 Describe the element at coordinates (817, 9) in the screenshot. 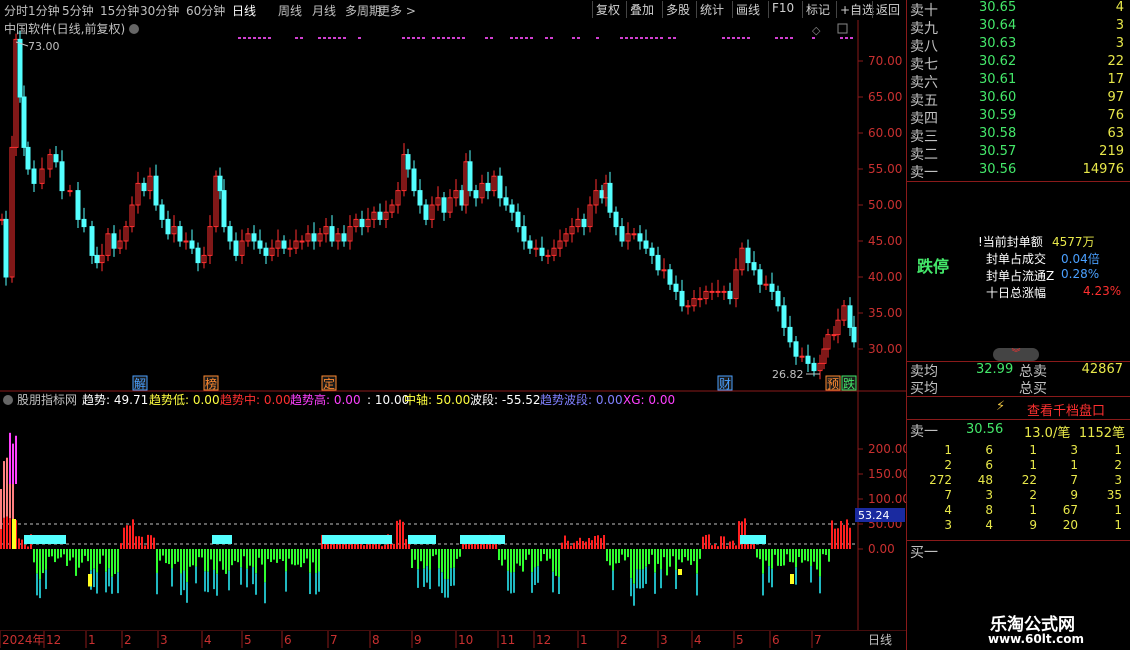

I see `toolbar-button-6: 标记` at that location.